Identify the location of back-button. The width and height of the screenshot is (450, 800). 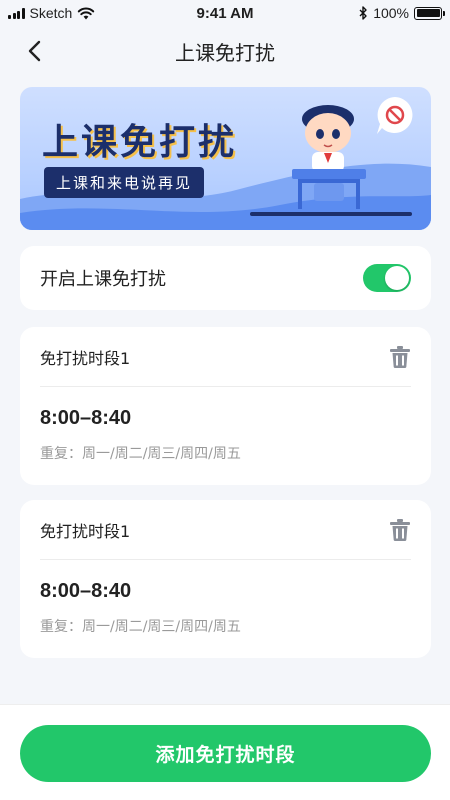
(34, 51).